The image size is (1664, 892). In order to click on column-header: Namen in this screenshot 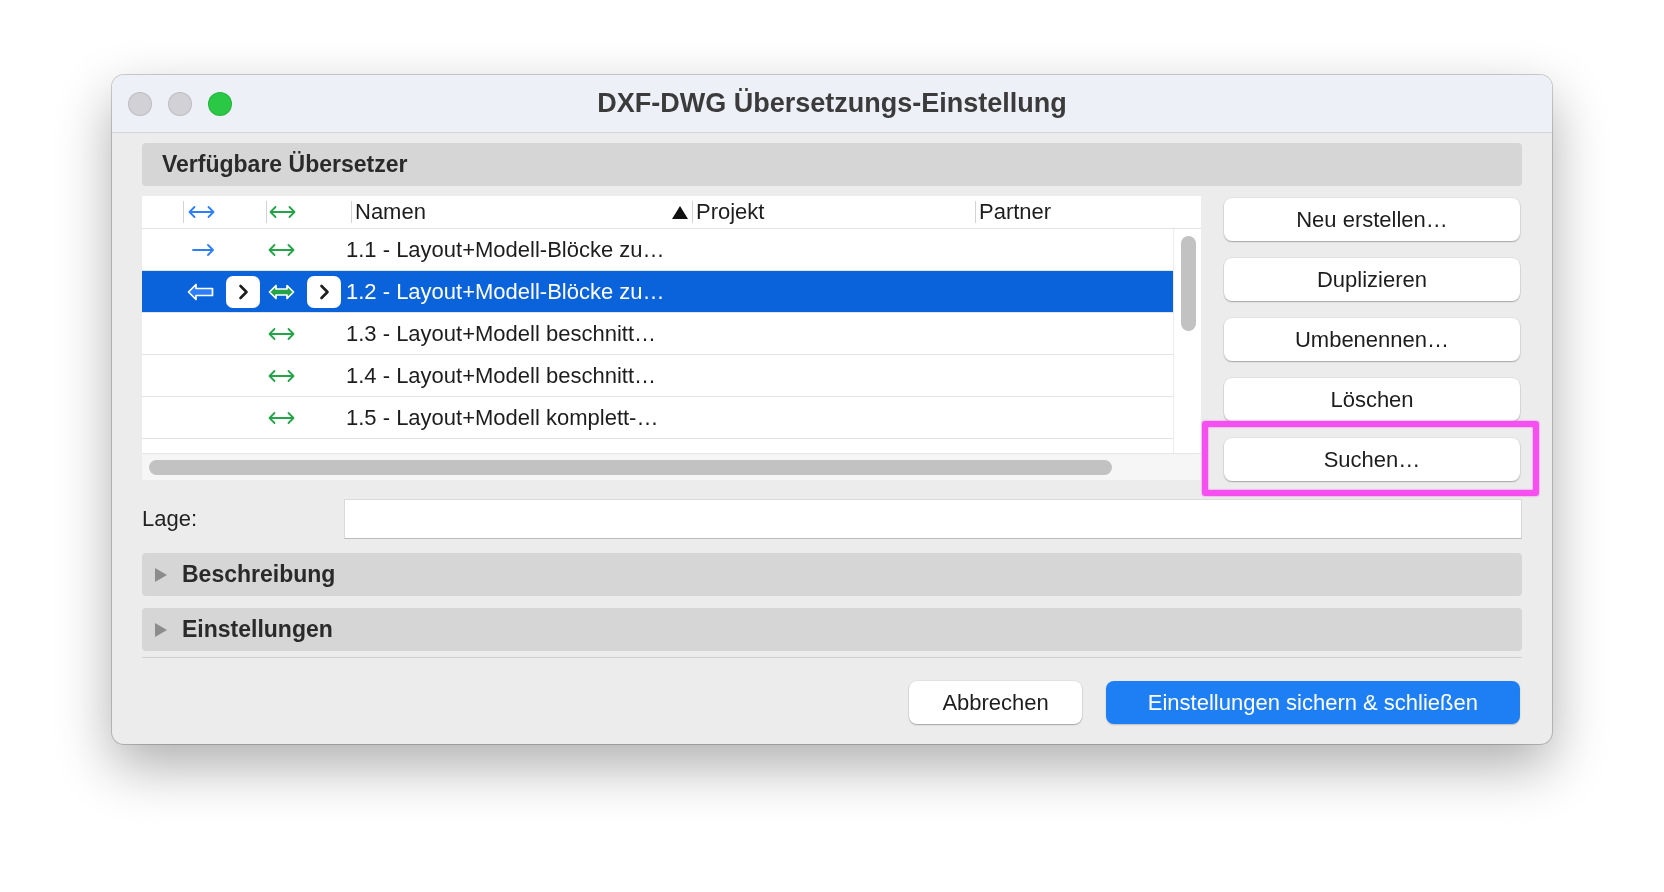, I will do `click(390, 212)`.